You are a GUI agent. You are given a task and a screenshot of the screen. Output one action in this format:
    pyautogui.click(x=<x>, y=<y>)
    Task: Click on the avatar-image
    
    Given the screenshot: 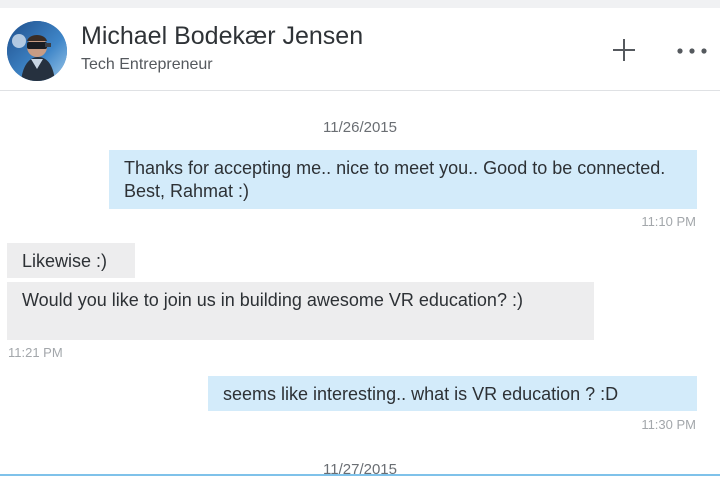 What is the action you would take?
    pyautogui.click(x=37, y=51)
    